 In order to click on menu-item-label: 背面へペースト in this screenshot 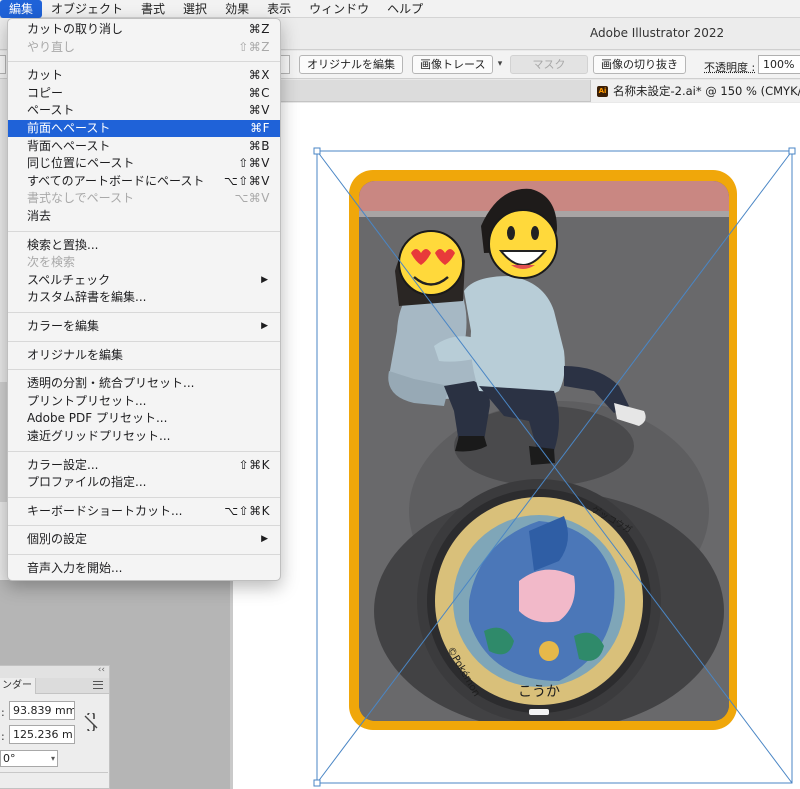, I will do `click(69, 145)`.